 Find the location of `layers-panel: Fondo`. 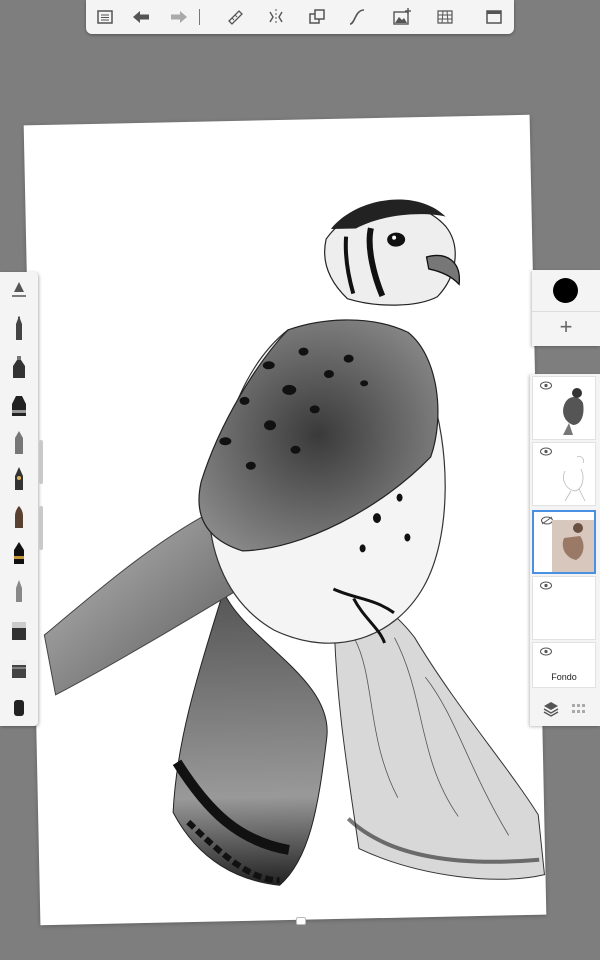

layers-panel: Fondo is located at coordinates (565, 550).